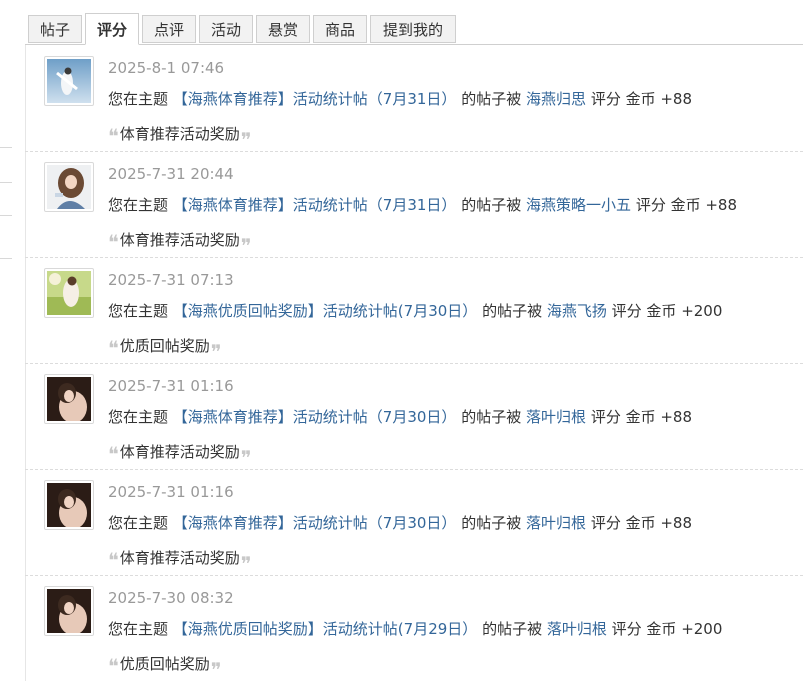 The image size is (803, 682). What do you see at coordinates (171, 174) in the screenshot?
I see `timestamp: 2025-7-31 20:44` at bounding box center [171, 174].